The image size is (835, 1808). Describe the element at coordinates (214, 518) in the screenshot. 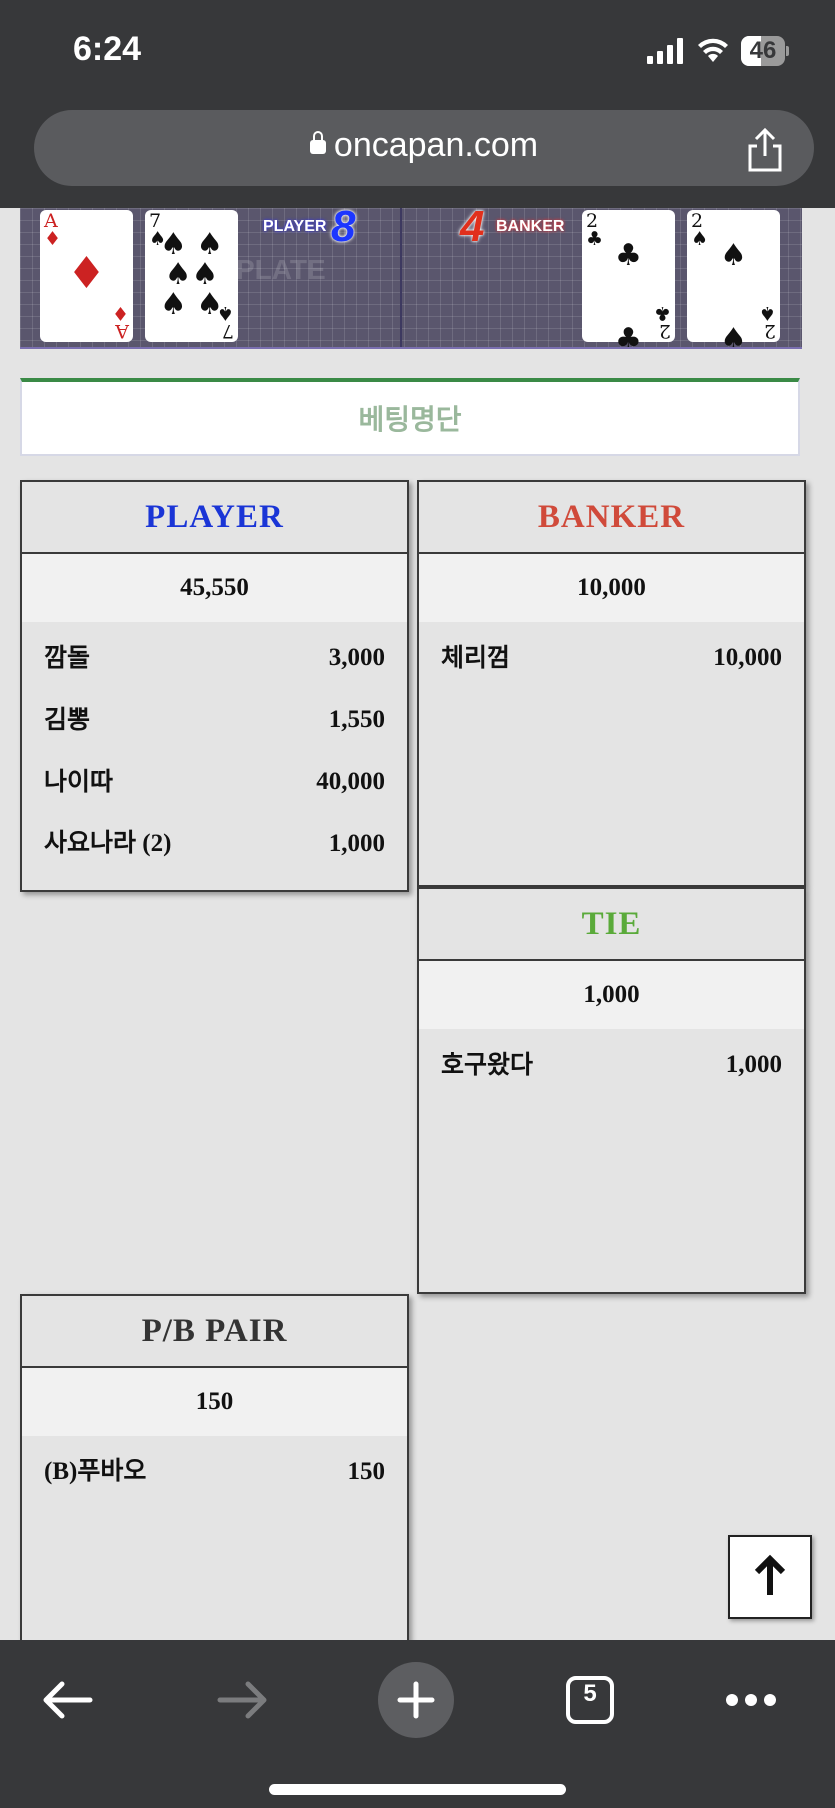

I see `player-panel-title: PLAYER` at that location.